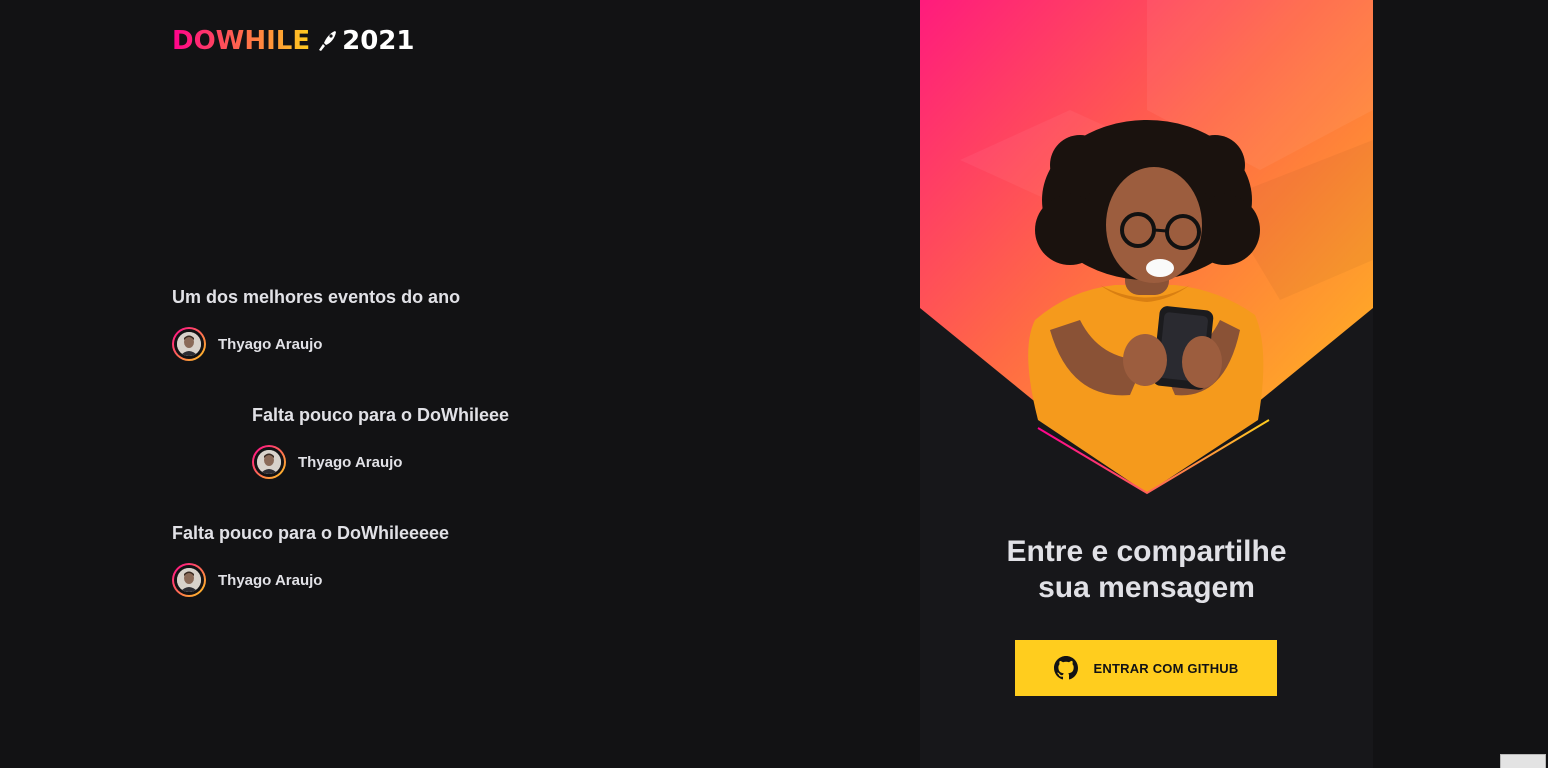 The image size is (1548, 768). Describe the element at coordinates (1523, 761) in the screenshot. I see `corner-widget` at that location.